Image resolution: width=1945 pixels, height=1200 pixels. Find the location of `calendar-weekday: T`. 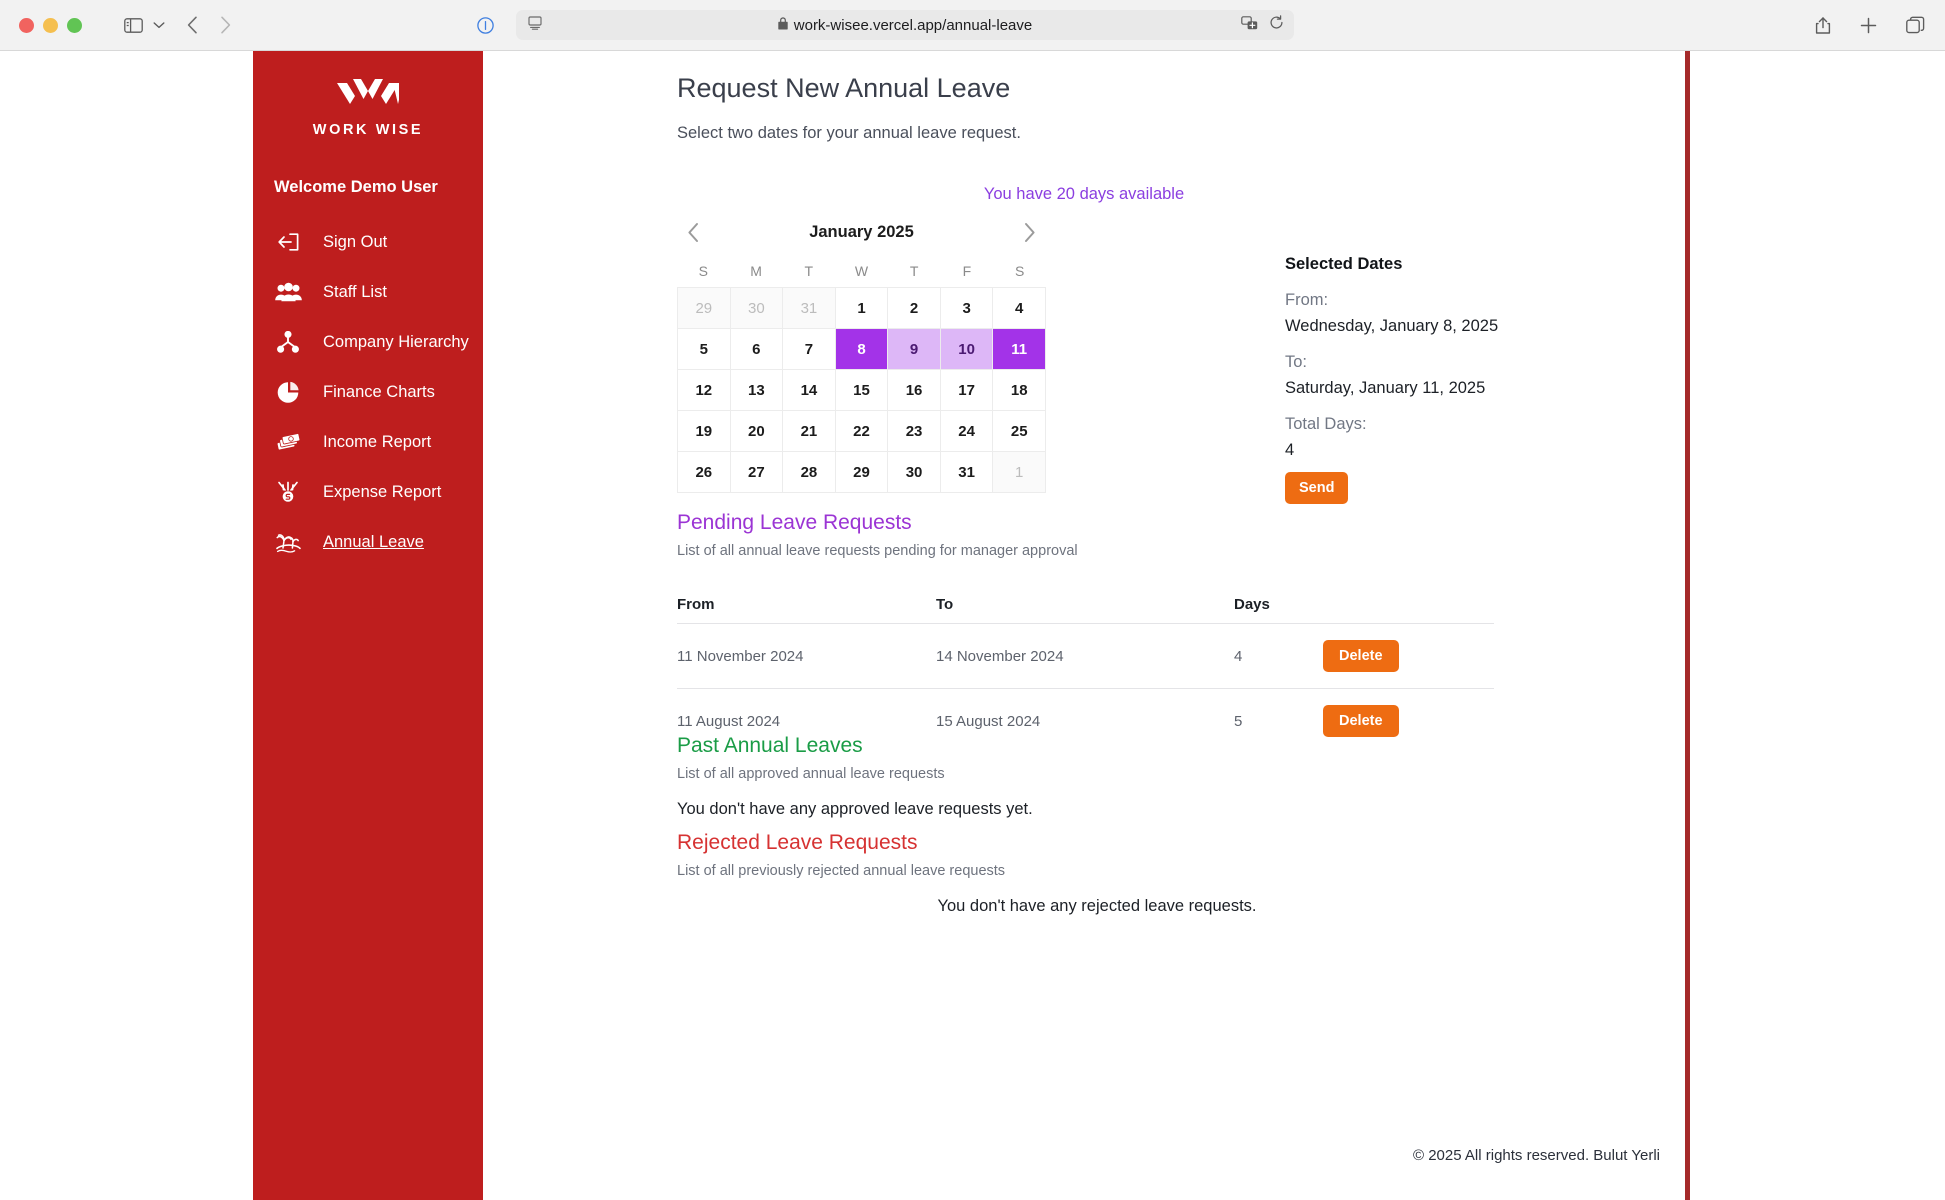

calendar-weekday: T is located at coordinates (914, 270).